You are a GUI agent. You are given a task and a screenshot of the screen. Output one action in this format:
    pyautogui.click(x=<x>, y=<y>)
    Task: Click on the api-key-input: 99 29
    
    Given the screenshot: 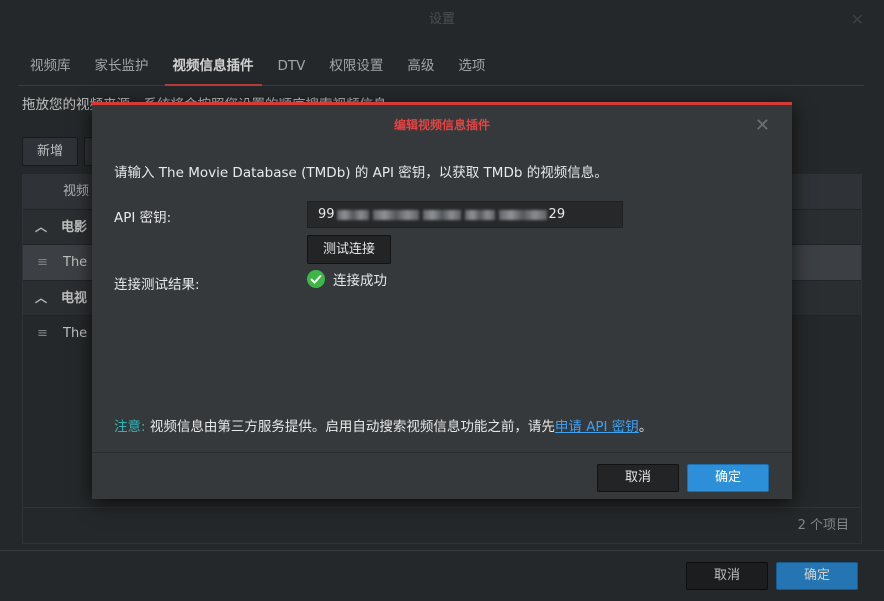 What is the action you would take?
    pyautogui.click(x=465, y=214)
    